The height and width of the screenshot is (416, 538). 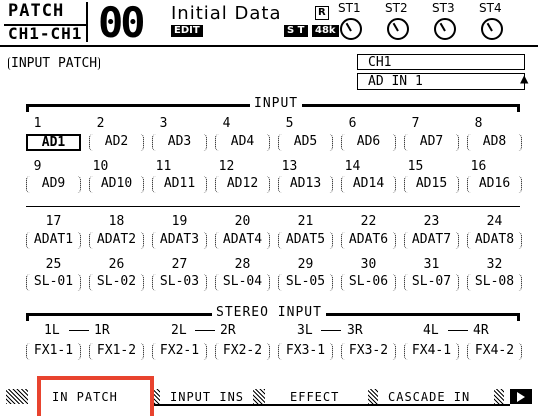 I want to click on section-divider, so click(x=273, y=206).